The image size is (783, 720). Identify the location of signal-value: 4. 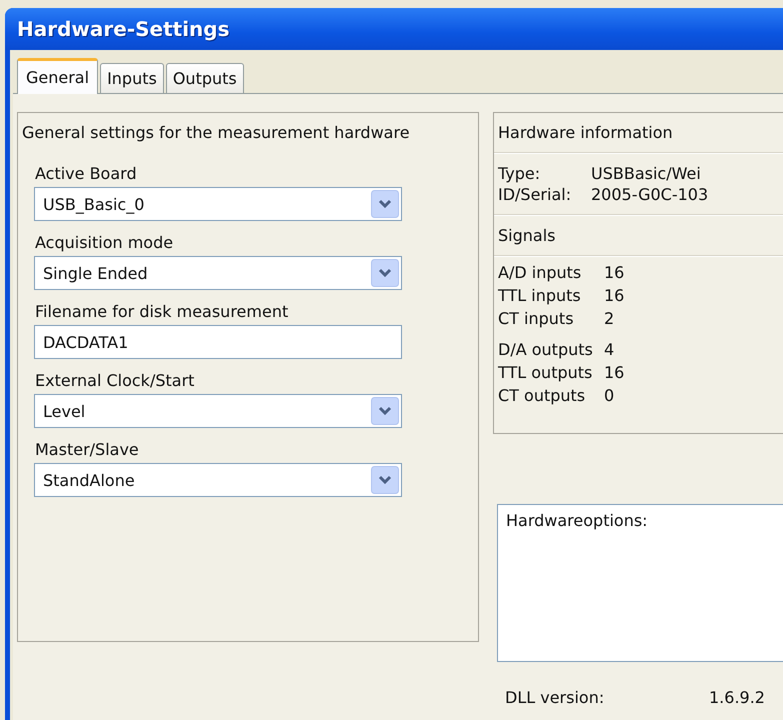
(609, 349).